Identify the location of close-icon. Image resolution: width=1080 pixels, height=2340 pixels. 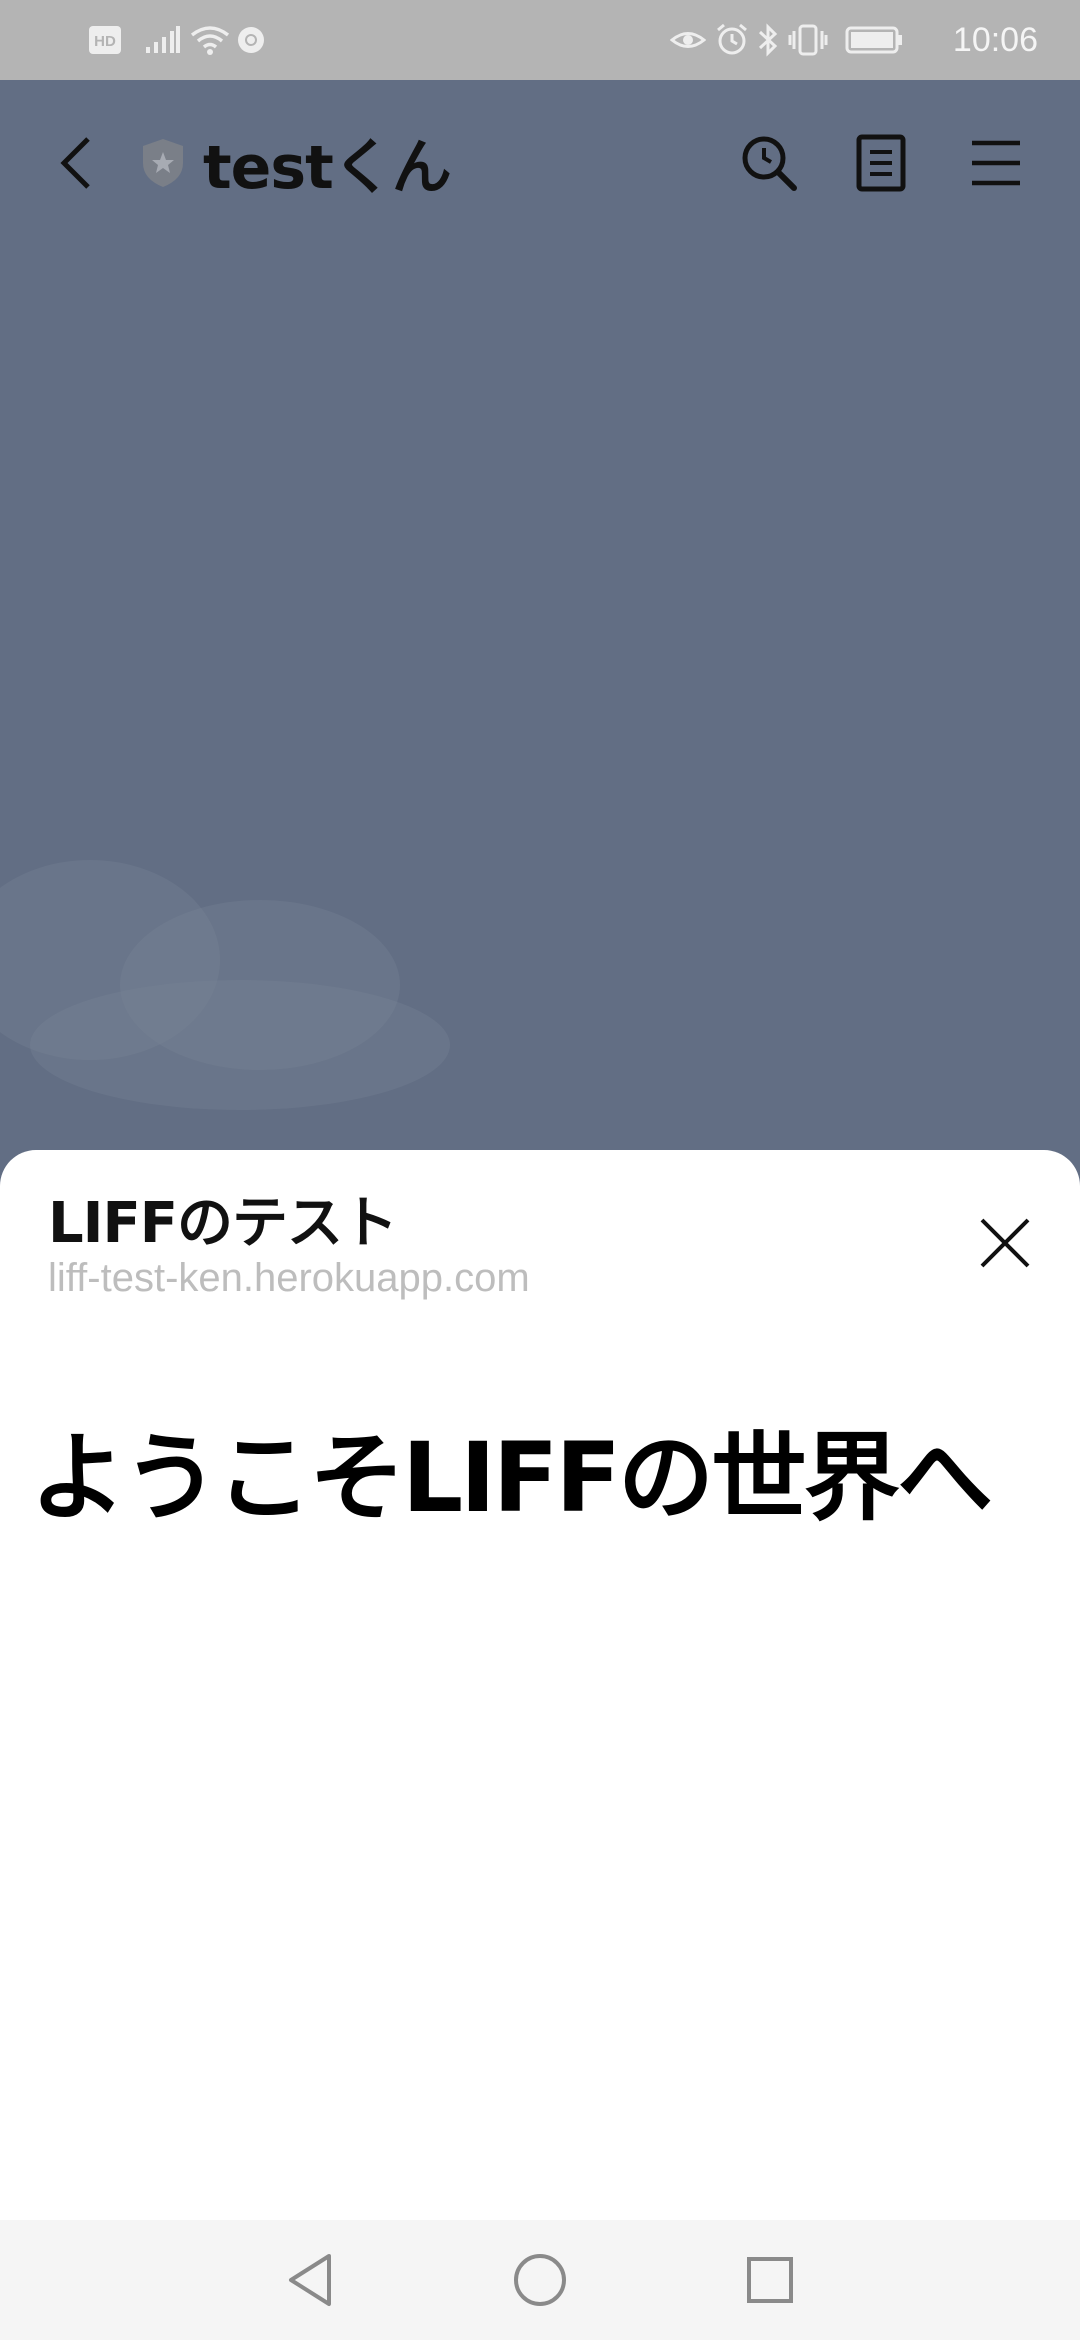
(1005, 1243).